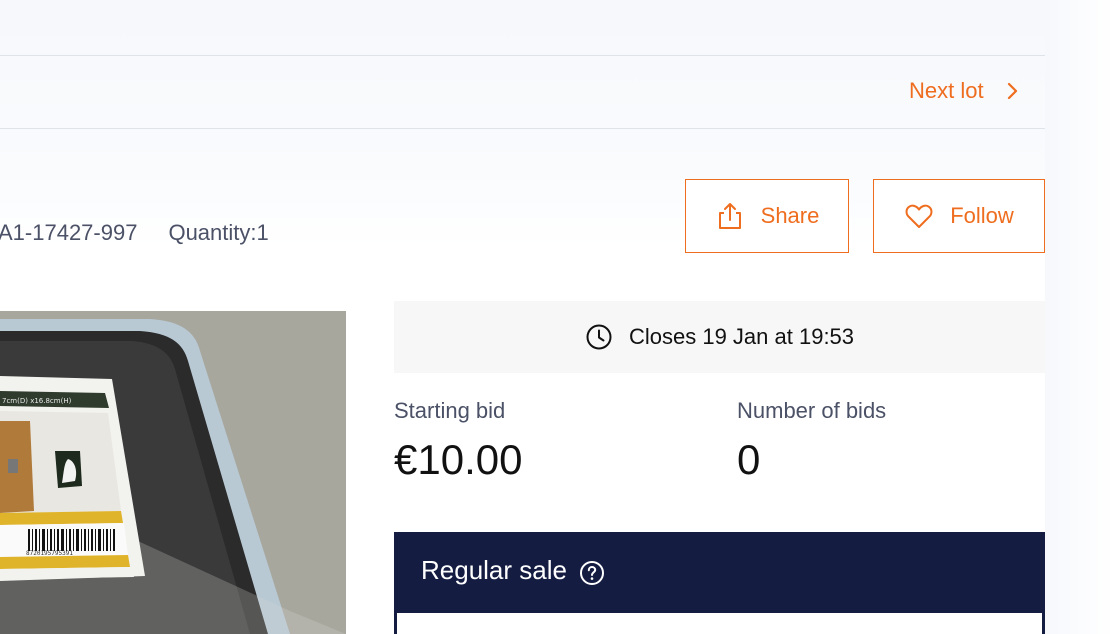 This screenshot has width=1114, height=634. What do you see at coordinates (778, 336) in the screenshot?
I see `closing-datetime: 19 Jan at 19:53` at bounding box center [778, 336].